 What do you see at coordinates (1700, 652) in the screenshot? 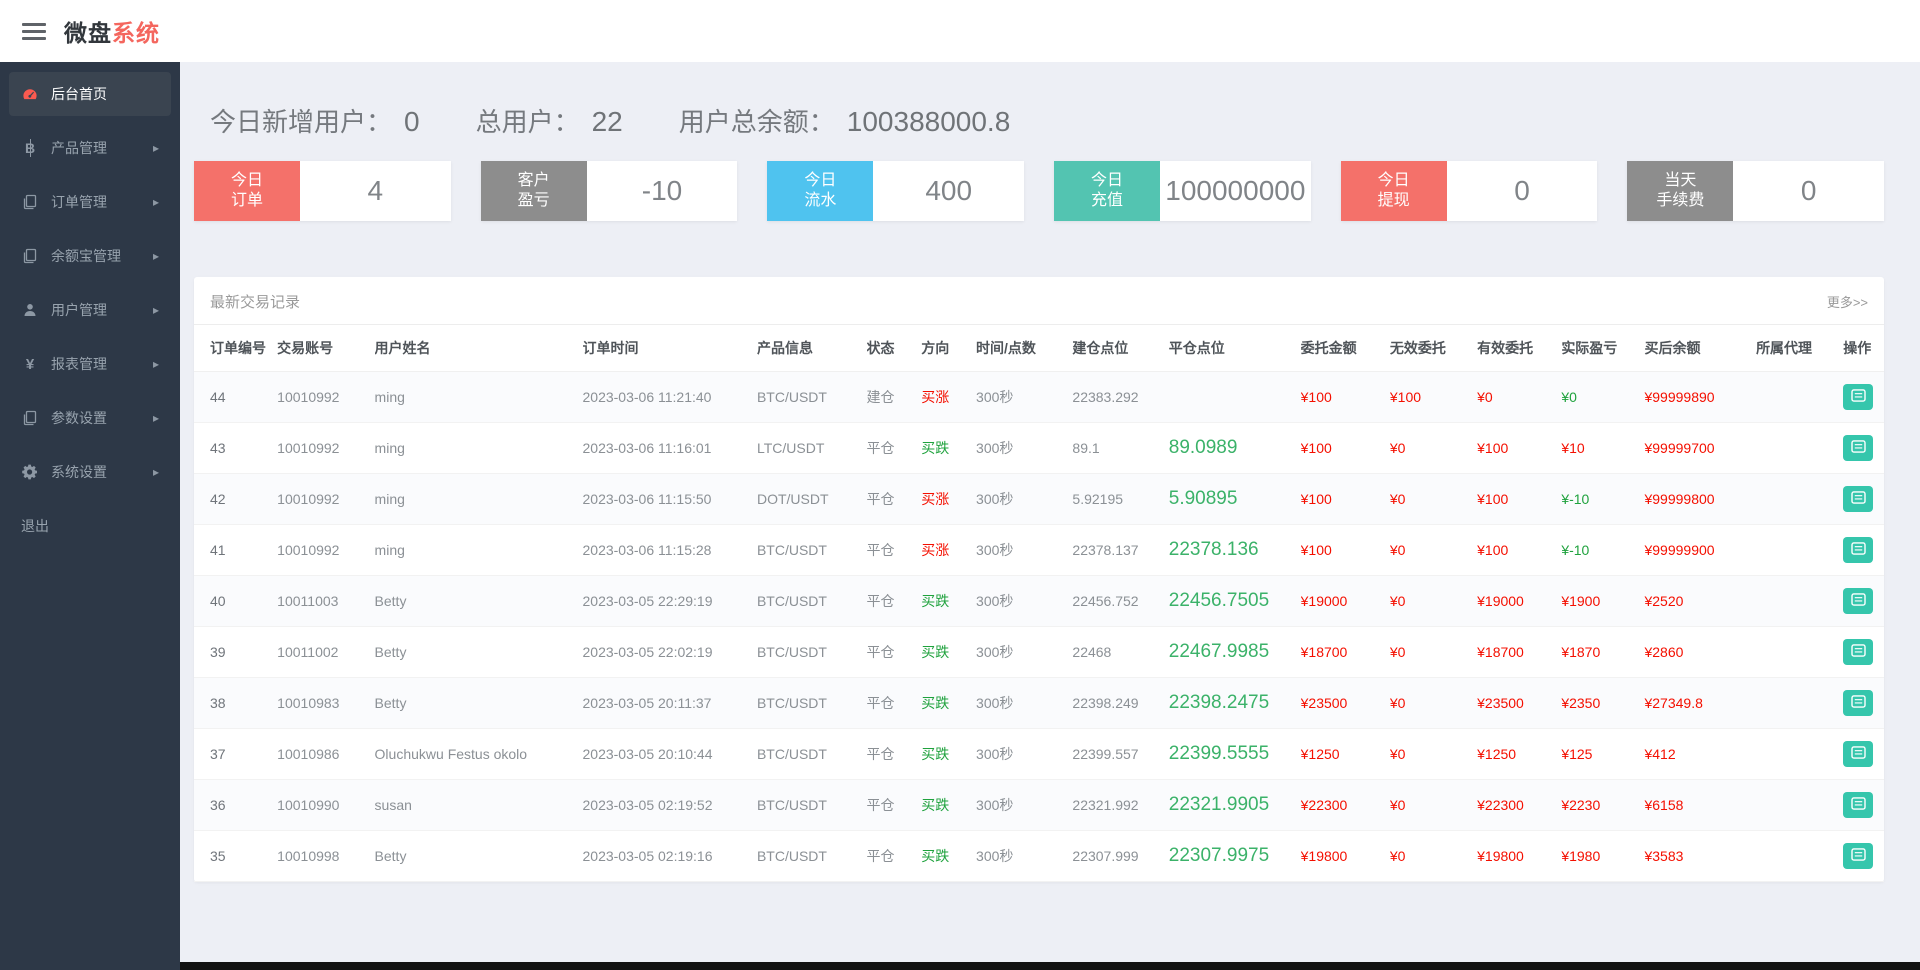
I see `cell-balance: ¥2860` at bounding box center [1700, 652].